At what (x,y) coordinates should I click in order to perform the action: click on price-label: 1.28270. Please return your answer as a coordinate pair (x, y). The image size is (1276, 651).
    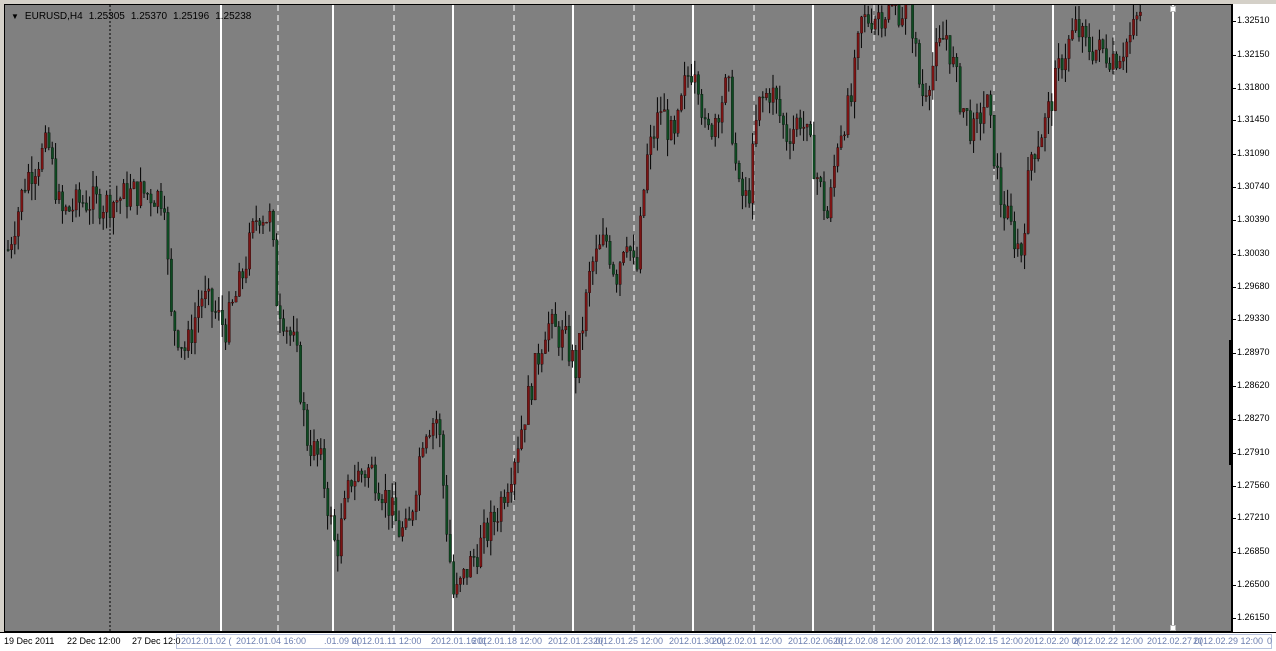
    Looking at the image, I should click on (1253, 417).